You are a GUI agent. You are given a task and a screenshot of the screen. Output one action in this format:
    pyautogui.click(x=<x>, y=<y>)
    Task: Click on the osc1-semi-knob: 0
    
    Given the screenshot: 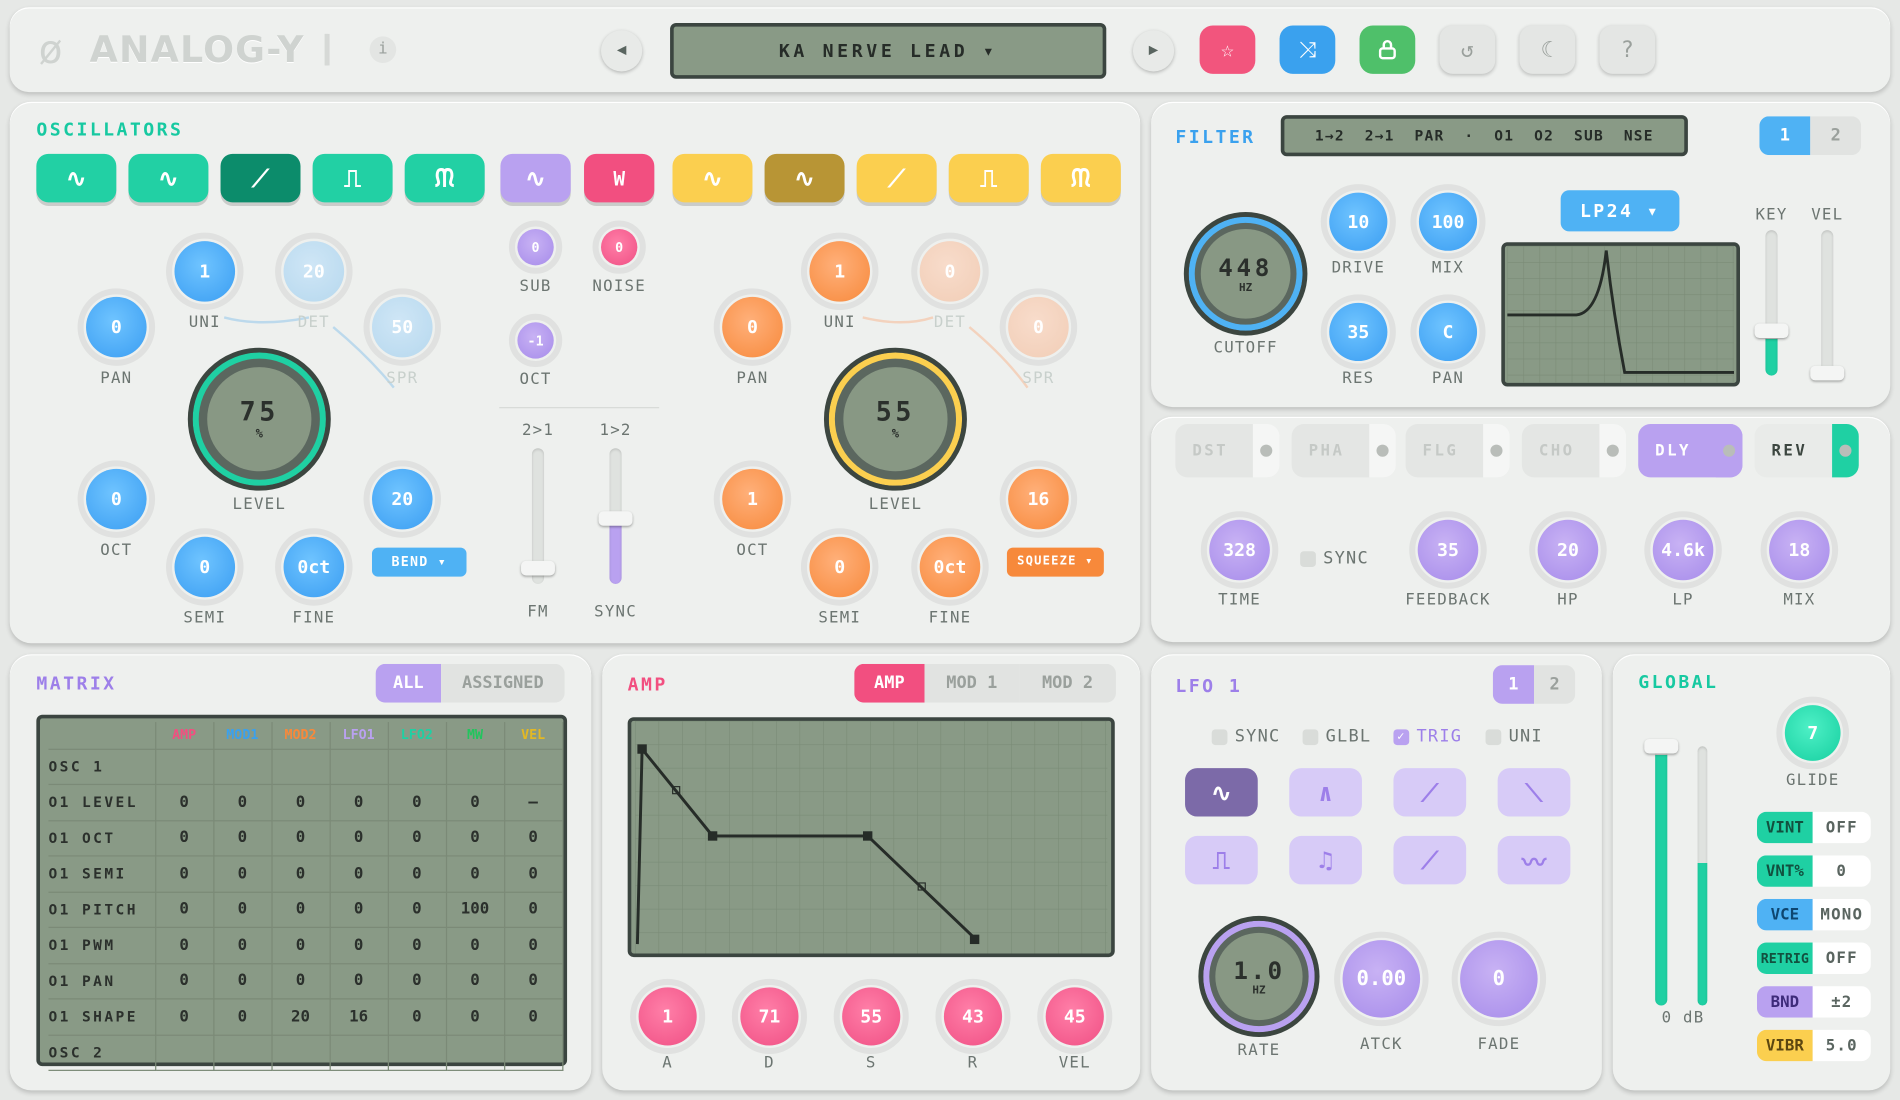 What is the action you would take?
    pyautogui.click(x=205, y=567)
    